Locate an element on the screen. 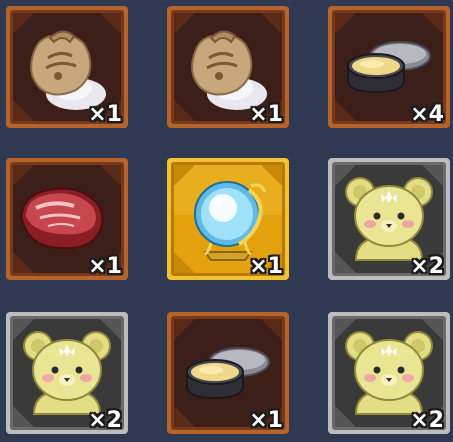  item-slot-bear-plush-2: ×2 is located at coordinates (67, 373).